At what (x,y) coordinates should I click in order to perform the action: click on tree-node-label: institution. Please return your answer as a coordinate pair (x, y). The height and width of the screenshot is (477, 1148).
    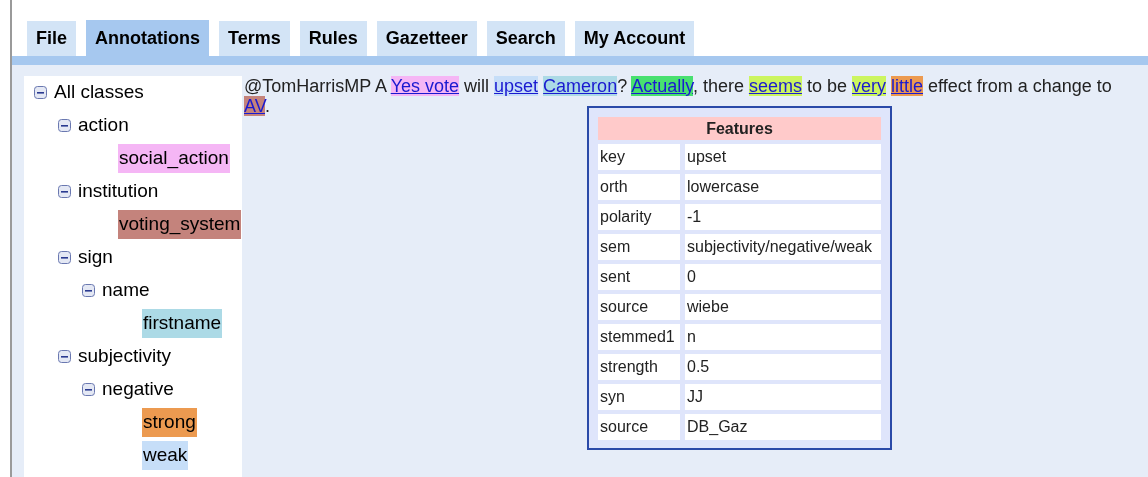
    Looking at the image, I should click on (118, 191).